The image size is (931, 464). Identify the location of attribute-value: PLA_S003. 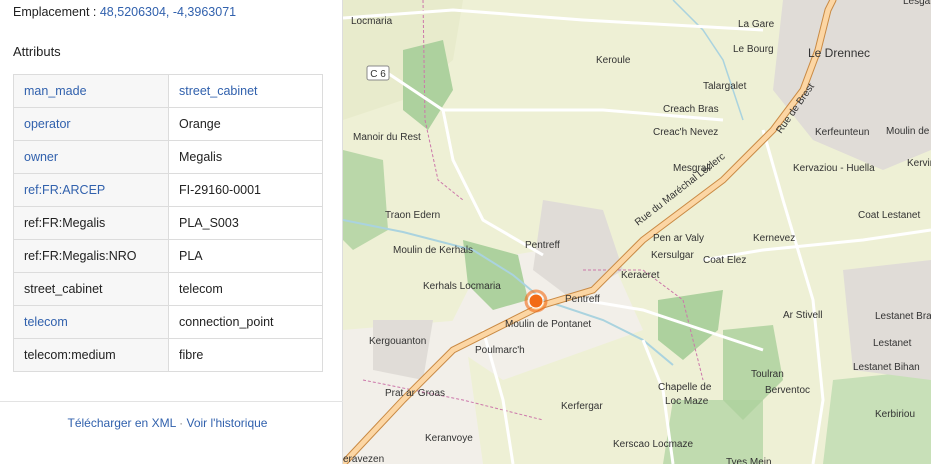
(245, 223).